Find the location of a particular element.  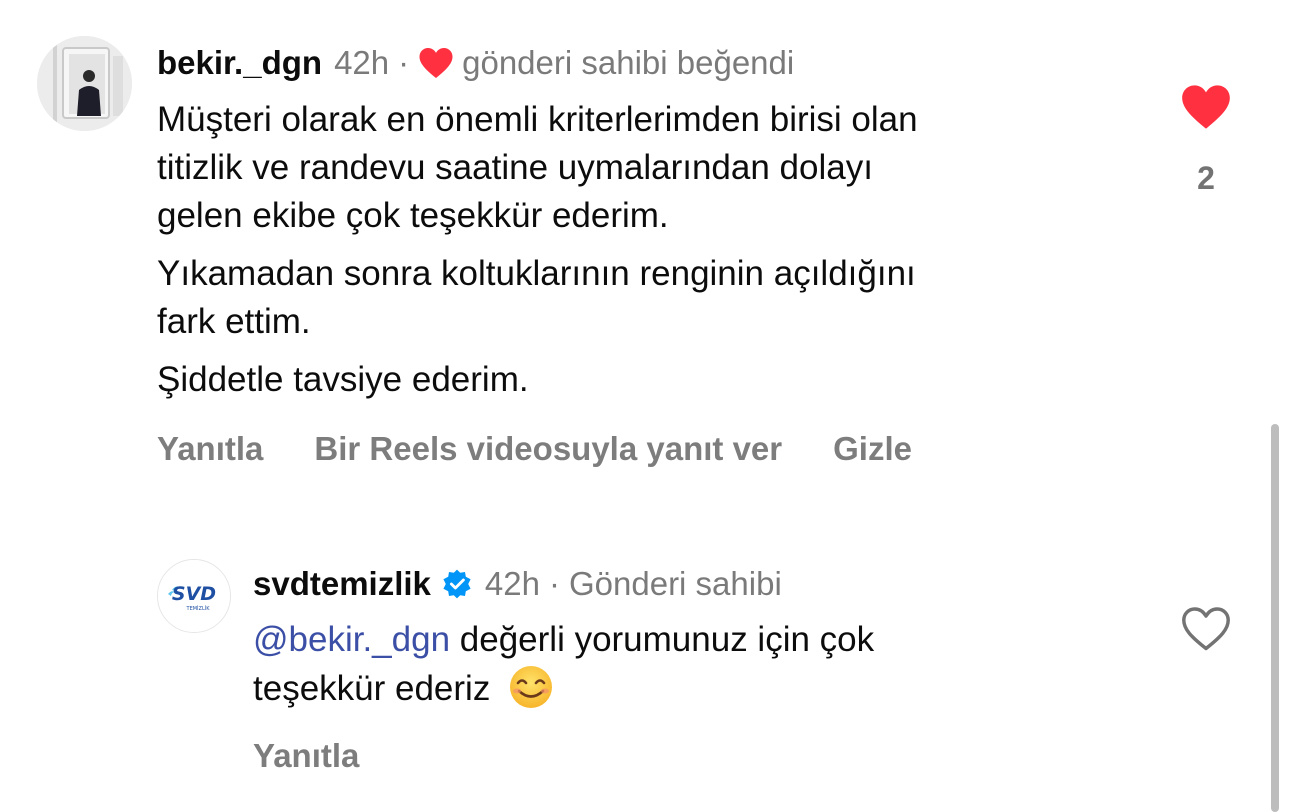

comment-paragraph-3: Şiddetle tavsiye ederim. is located at coordinates (652, 380).